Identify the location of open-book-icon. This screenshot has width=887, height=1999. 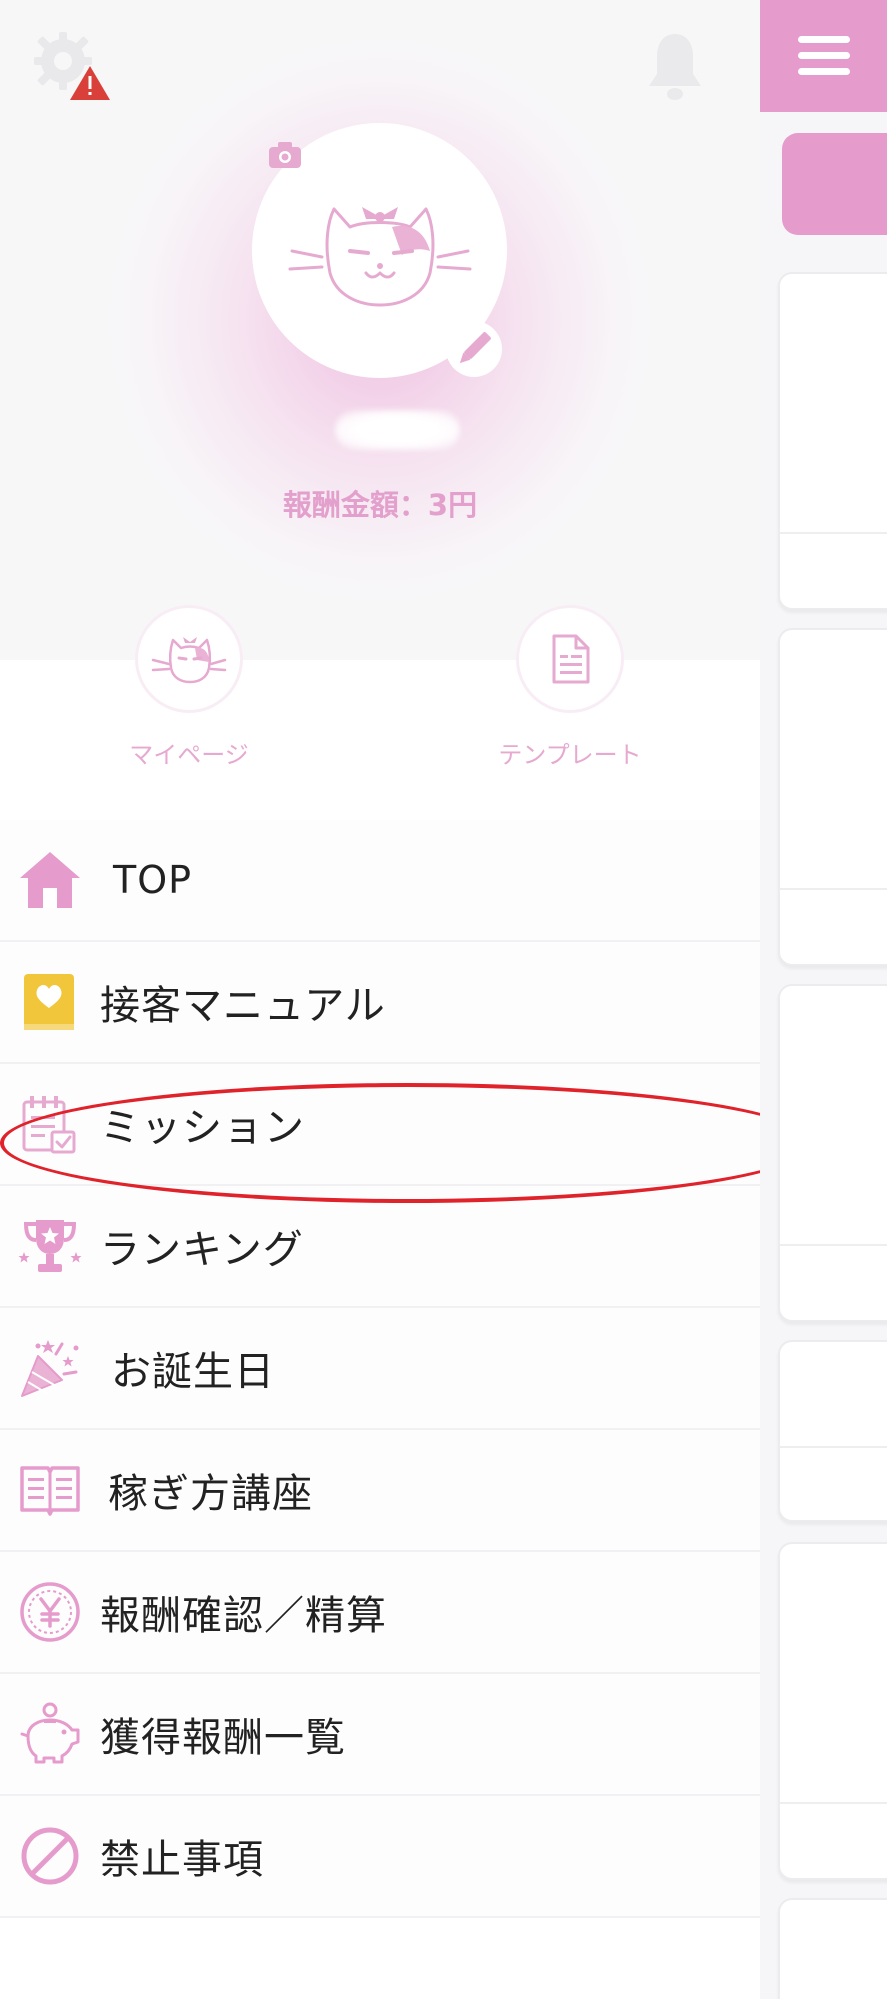
(50, 1490).